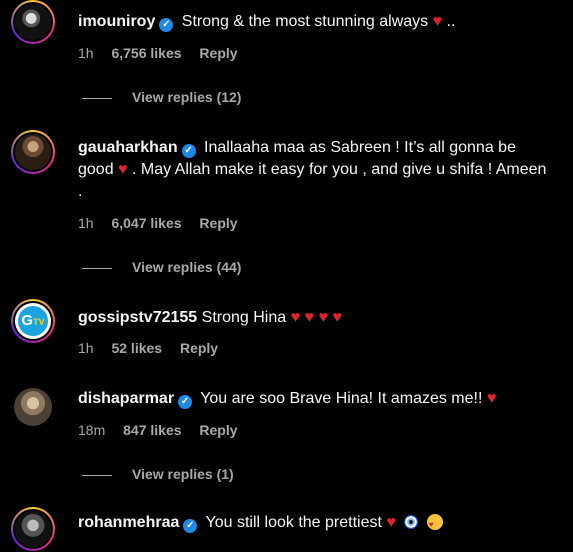  I want to click on comment-username: gossipstv72155, so click(137, 317).